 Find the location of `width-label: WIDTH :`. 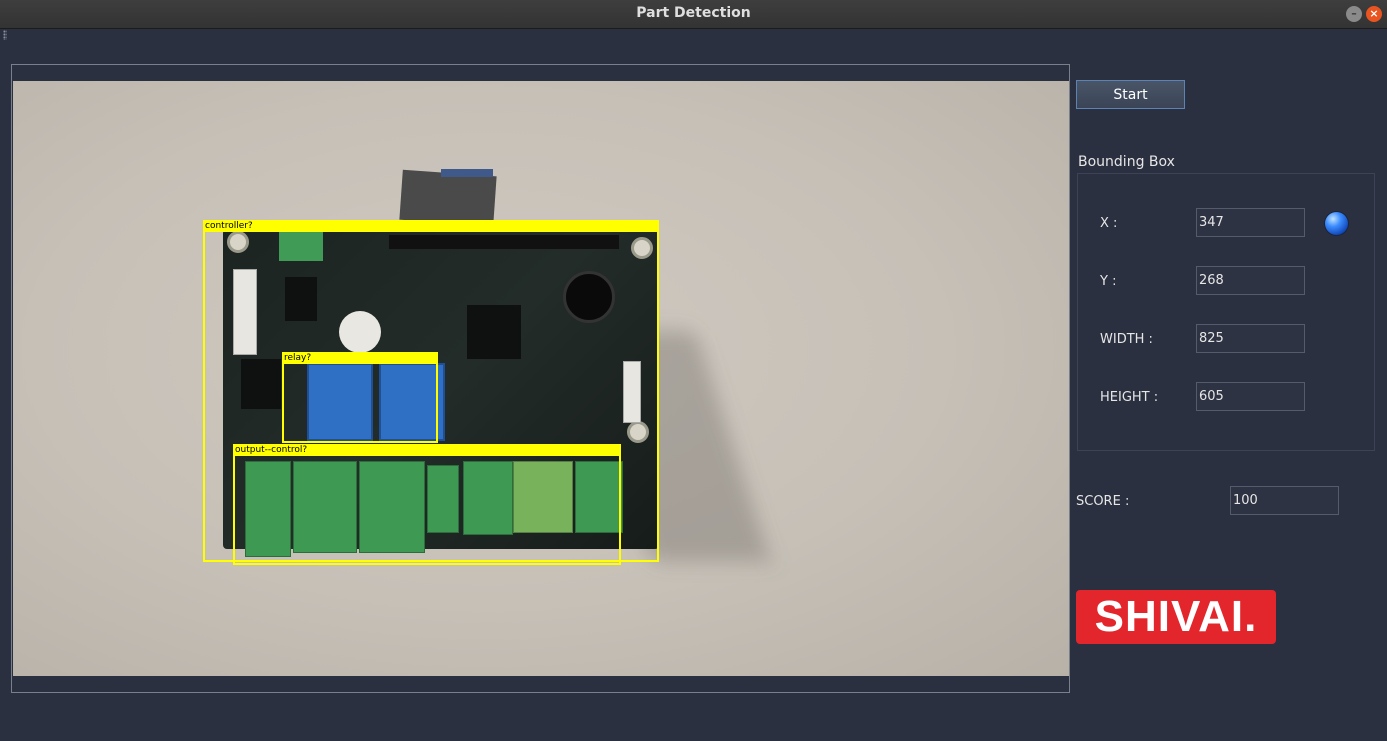

width-label: WIDTH : is located at coordinates (1126, 339).